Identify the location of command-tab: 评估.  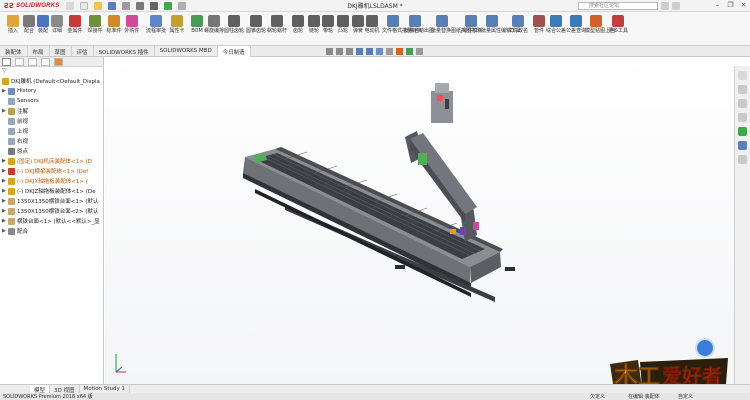
(83, 51).